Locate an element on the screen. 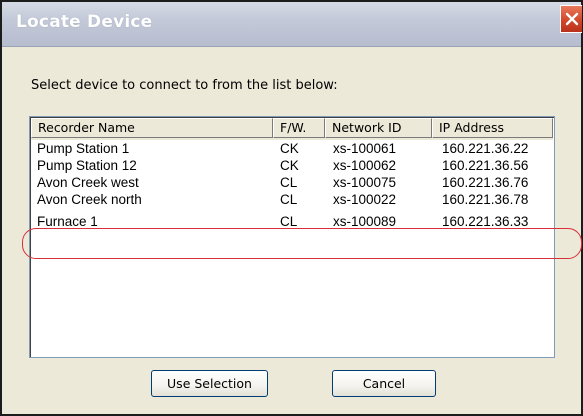 This screenshot has height=416, width=583. cell-network-id: xs-100061 is located at coordinates (365, 148).